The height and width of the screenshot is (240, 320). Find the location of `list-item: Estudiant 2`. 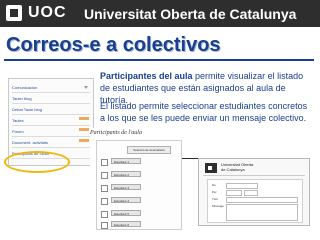

list-item: Estudiant 2 is located at coordinates (139, 175).